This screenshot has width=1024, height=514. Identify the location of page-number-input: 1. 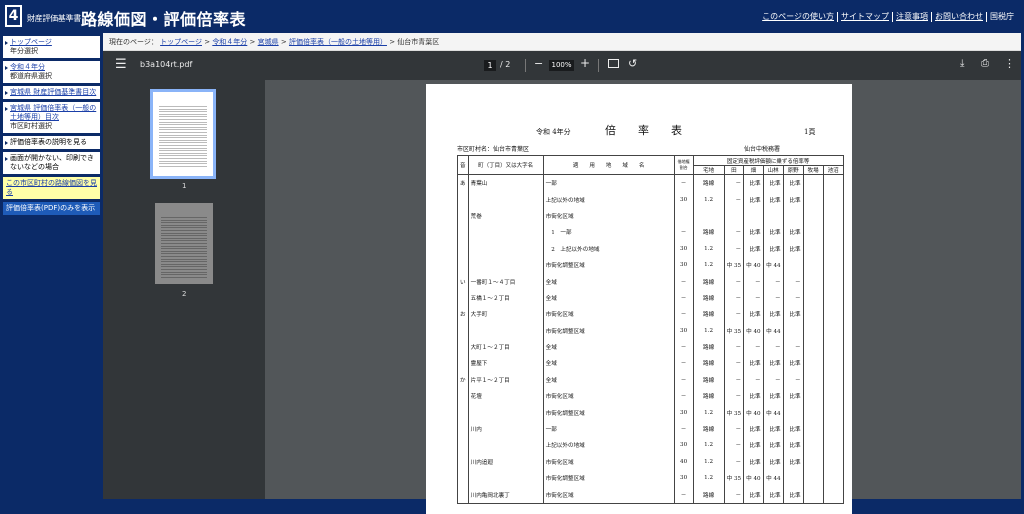
(490, 65).